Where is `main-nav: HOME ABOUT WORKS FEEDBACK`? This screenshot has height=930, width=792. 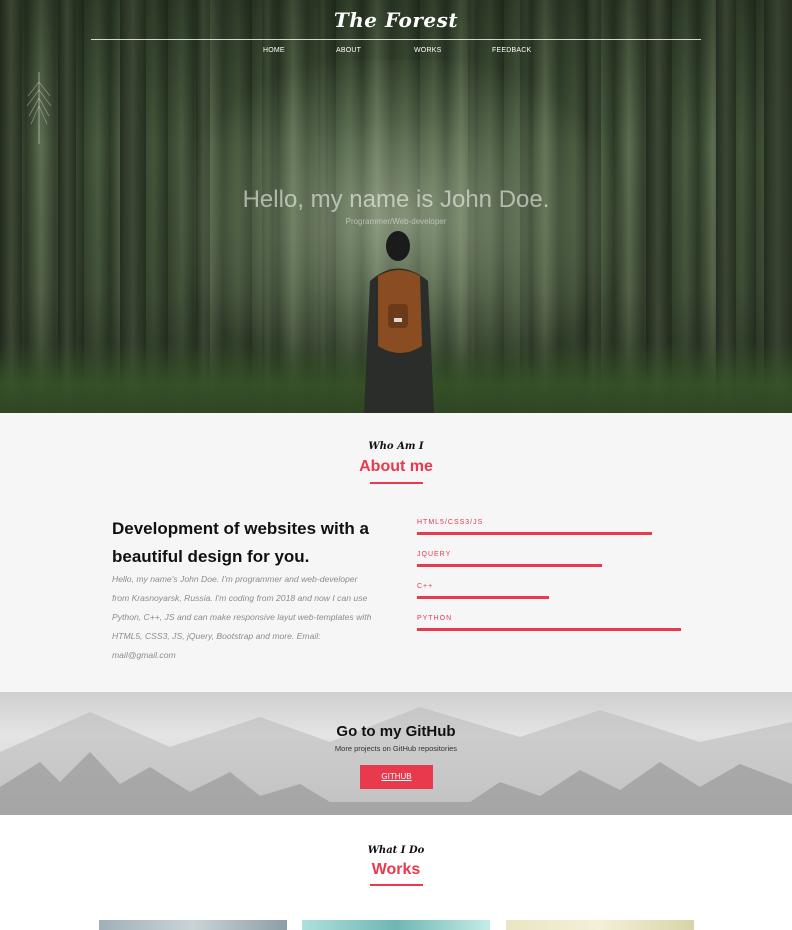
main-nav: HOME ABOUT WORKS FEEDBACK is located at coordinates (396, 53).